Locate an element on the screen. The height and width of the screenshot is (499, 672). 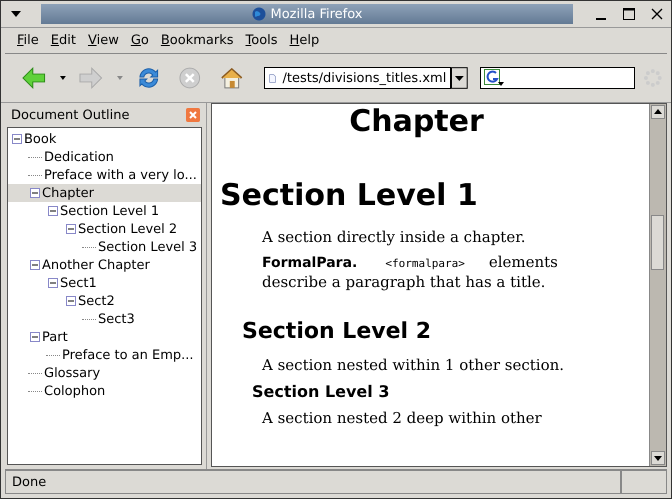
scrollbar is located at coordinates (657, 285).